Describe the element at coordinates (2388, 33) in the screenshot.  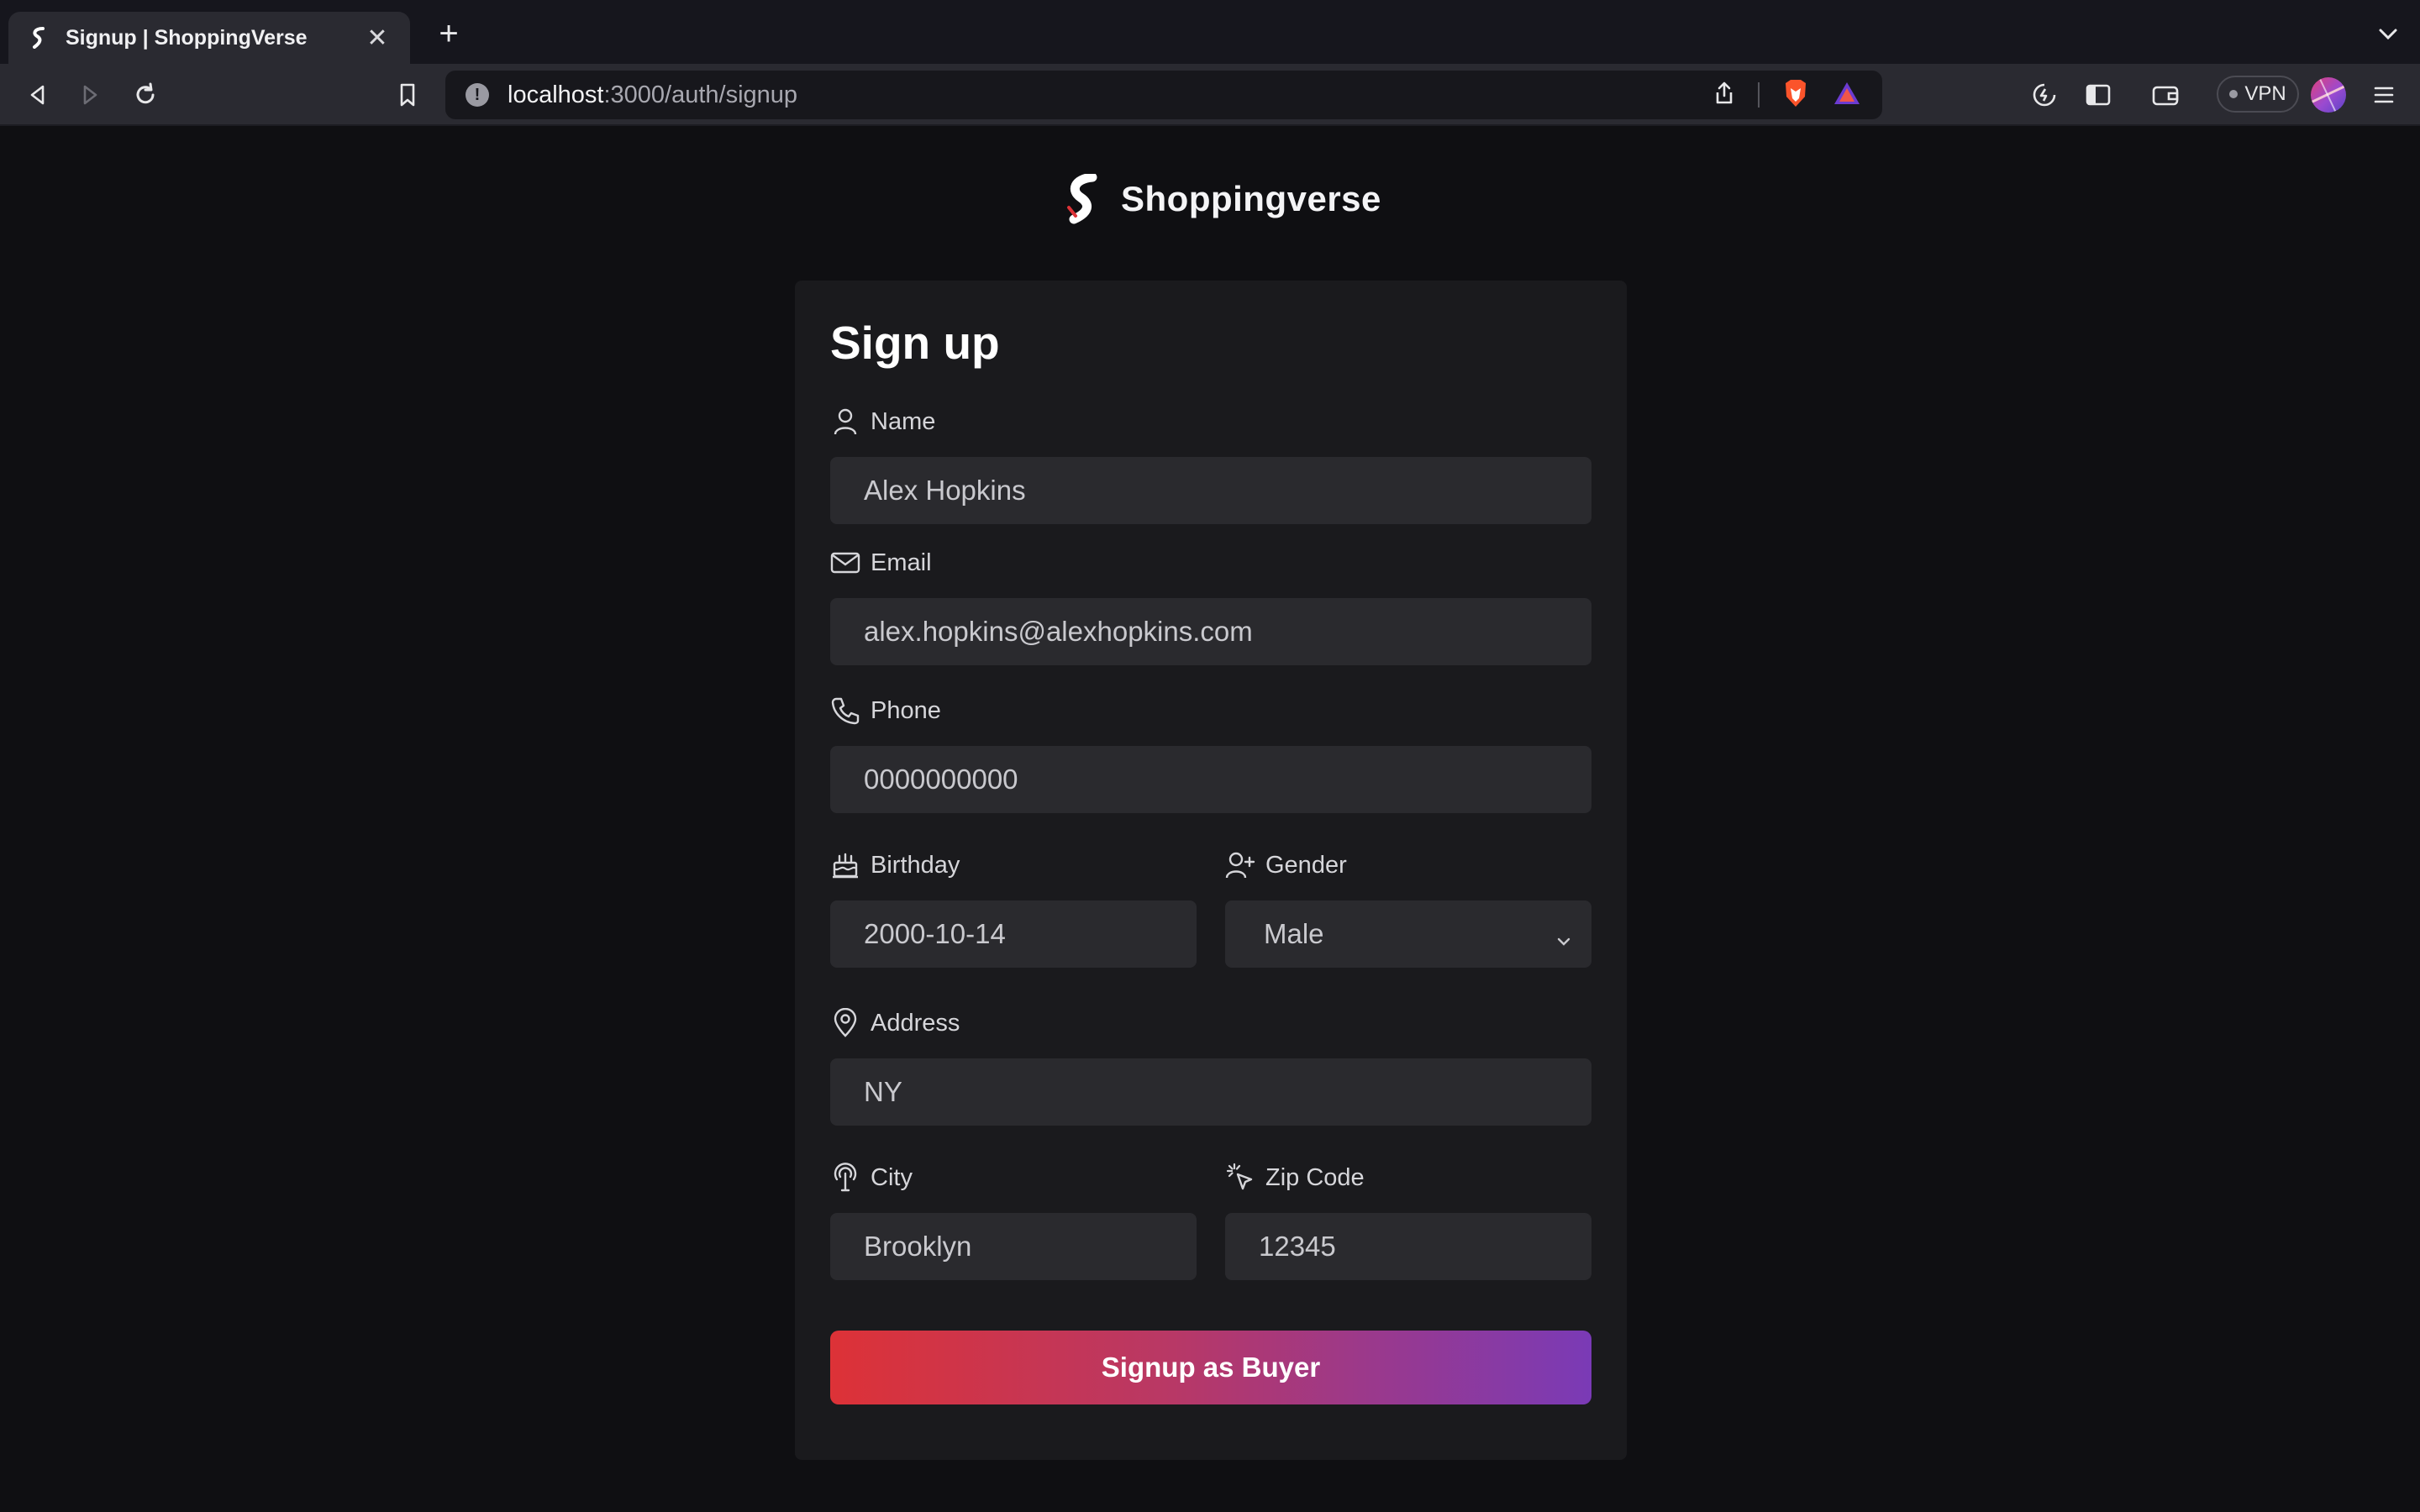
I see `tab-list-chevron-icon` at that location.